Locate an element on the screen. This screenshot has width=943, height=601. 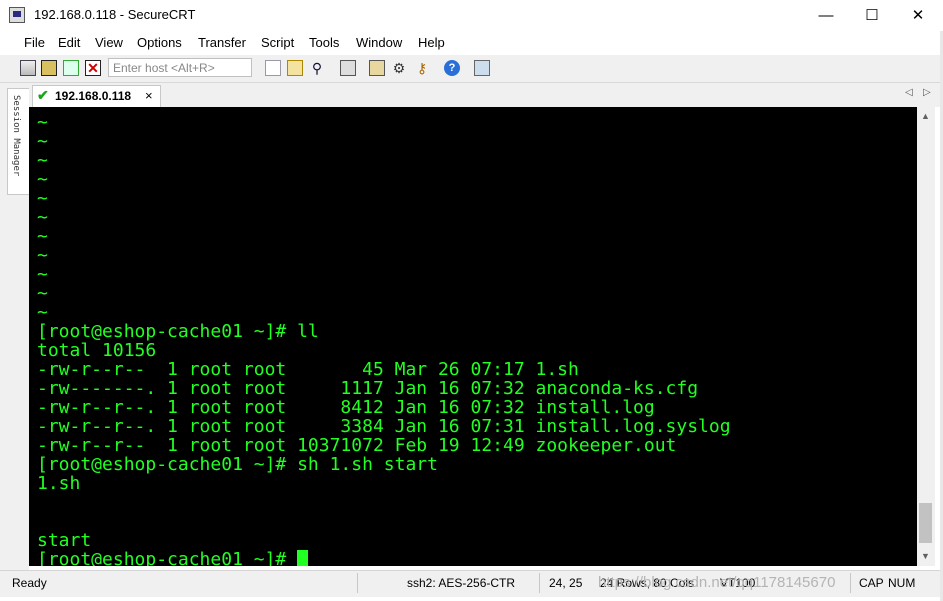
terminal-line: 1.sh is located at coordinates (59, 483).